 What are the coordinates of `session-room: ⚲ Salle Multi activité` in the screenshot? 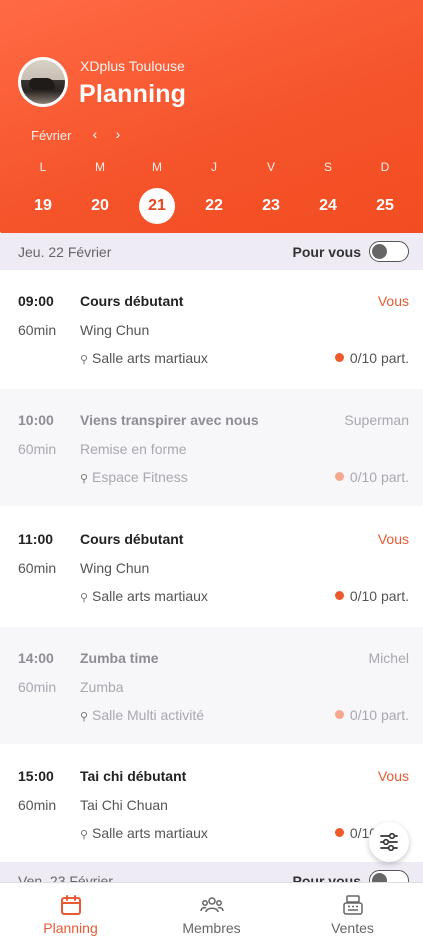 It's located at (142, 715).